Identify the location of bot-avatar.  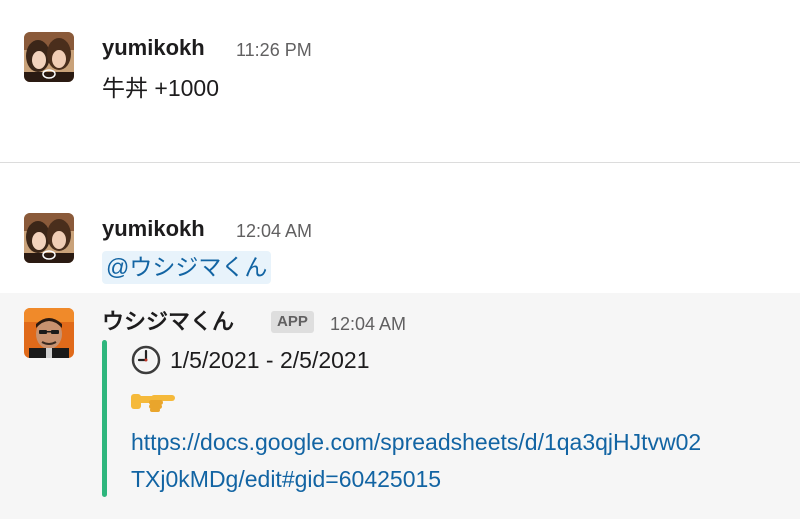
(49, 333).